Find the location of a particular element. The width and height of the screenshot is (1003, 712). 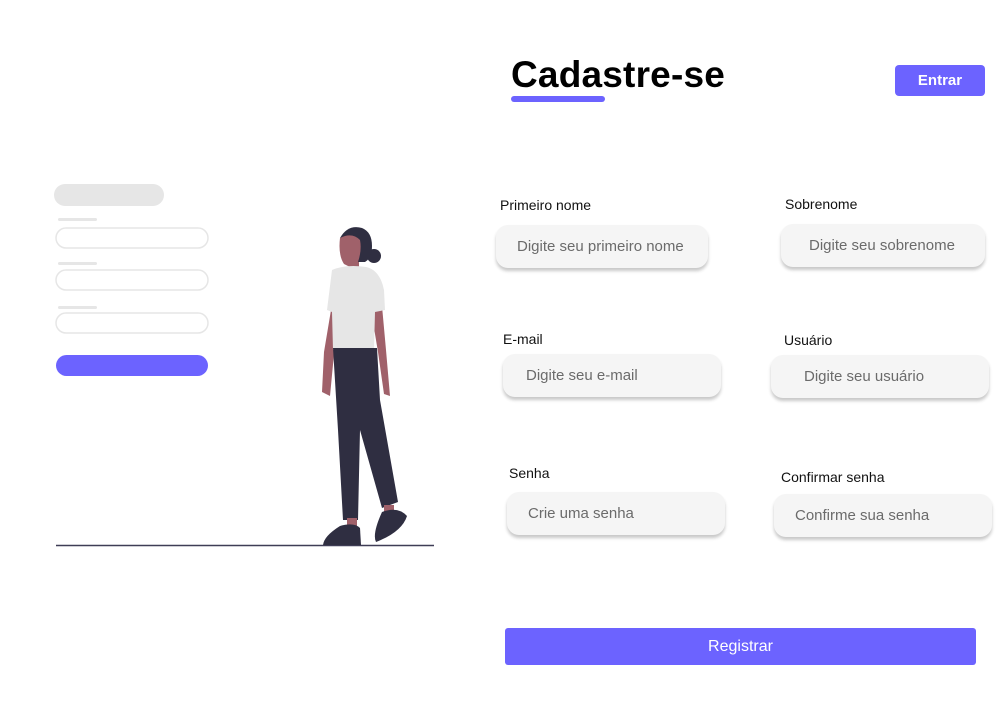

illustration-form-title-bar is located at coordinates (109, 195).